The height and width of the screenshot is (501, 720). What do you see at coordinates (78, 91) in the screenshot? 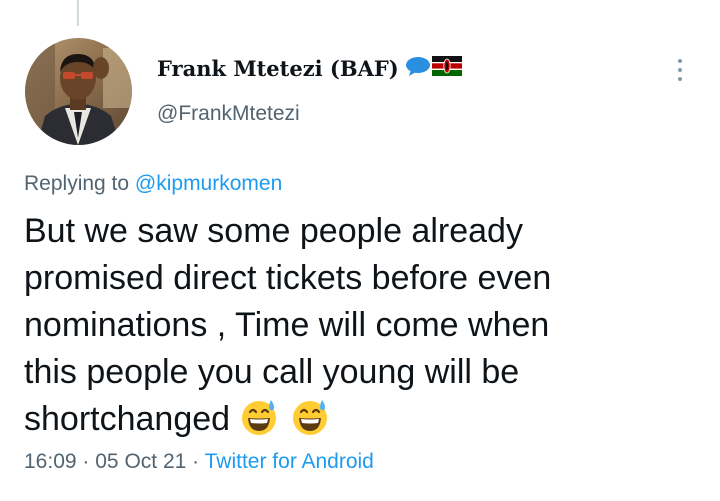
I see `avatar` at bounding box center [78, 91].